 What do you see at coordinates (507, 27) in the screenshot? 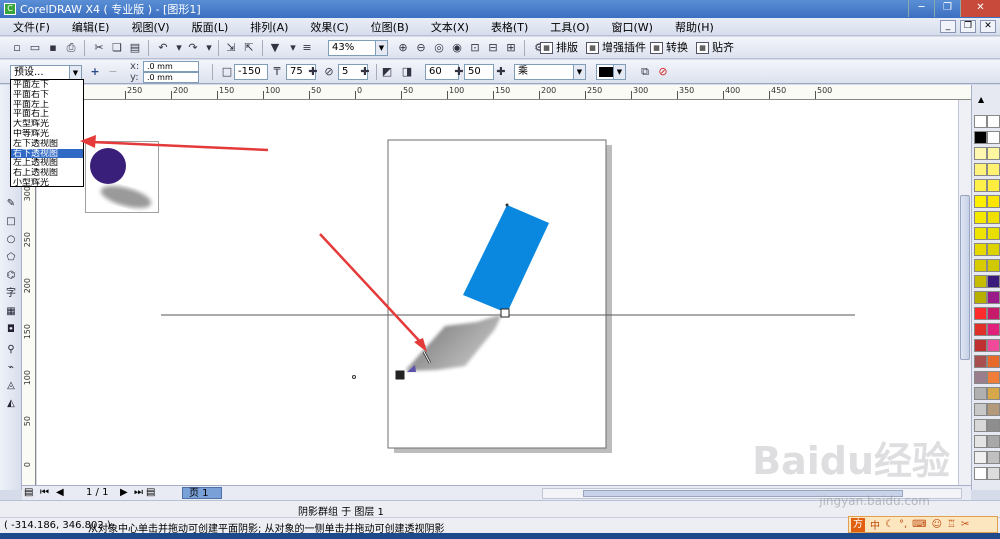
I see `menu-table: 表格(T)` at bounding box center [507, 27].